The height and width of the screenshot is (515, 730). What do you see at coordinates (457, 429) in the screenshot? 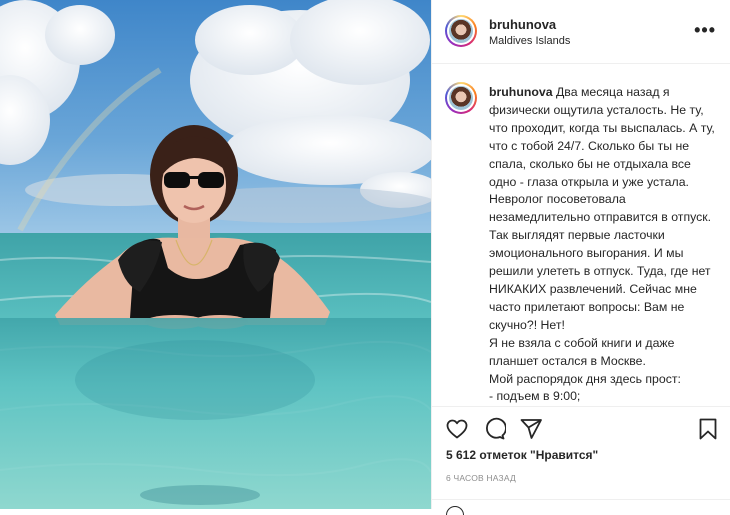
I see `heart-icon` at bounding box center [457, 429].